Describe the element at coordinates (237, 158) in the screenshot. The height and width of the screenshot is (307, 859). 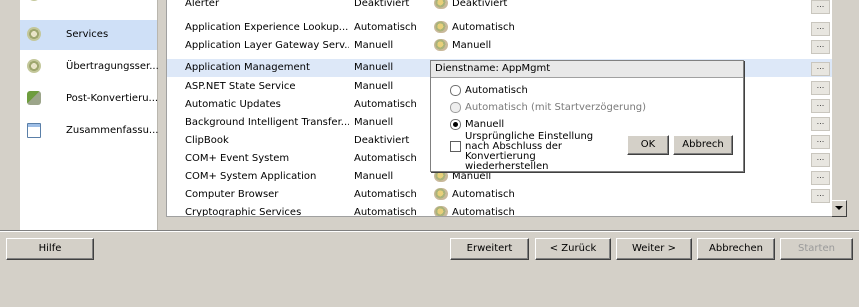
I see `service-name: COM+ Event System` at that location.